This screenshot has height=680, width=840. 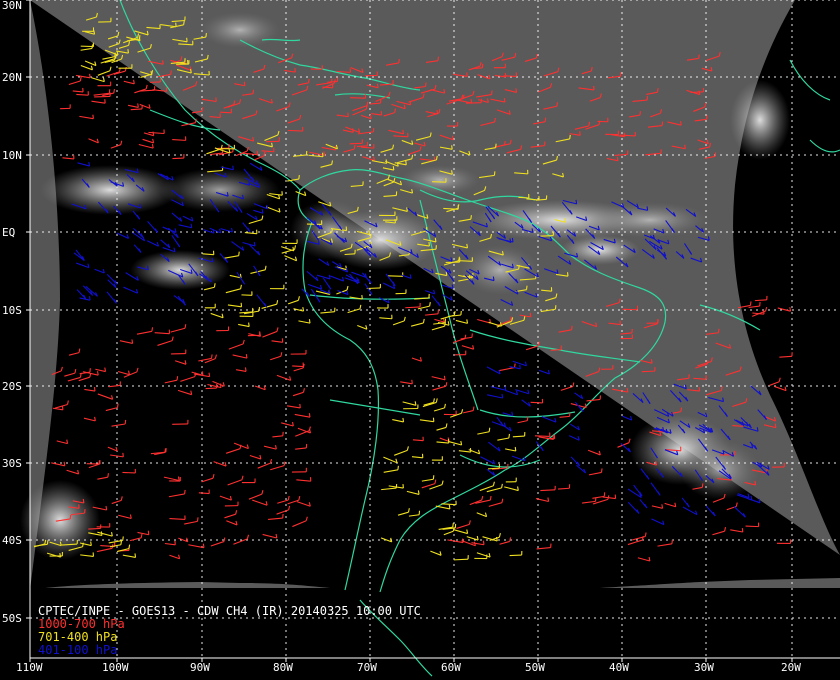 I want to click on lon-label: 30W, so click(x=704, y=667).